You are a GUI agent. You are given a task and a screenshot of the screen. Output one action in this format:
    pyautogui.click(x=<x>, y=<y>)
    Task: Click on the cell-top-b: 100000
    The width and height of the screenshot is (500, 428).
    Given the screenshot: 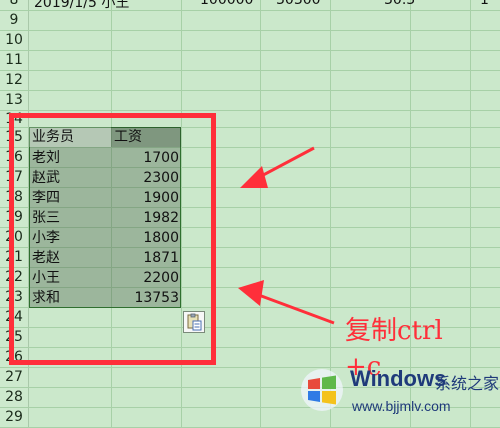 What is the action you would take?
    pyautogui.click(x=226, y=4)
    